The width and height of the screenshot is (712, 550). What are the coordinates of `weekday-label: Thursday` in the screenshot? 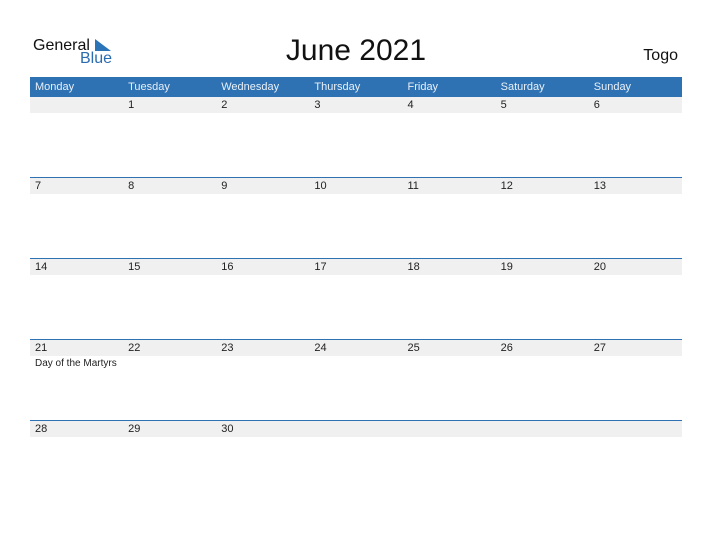 It's located at (337, 87).